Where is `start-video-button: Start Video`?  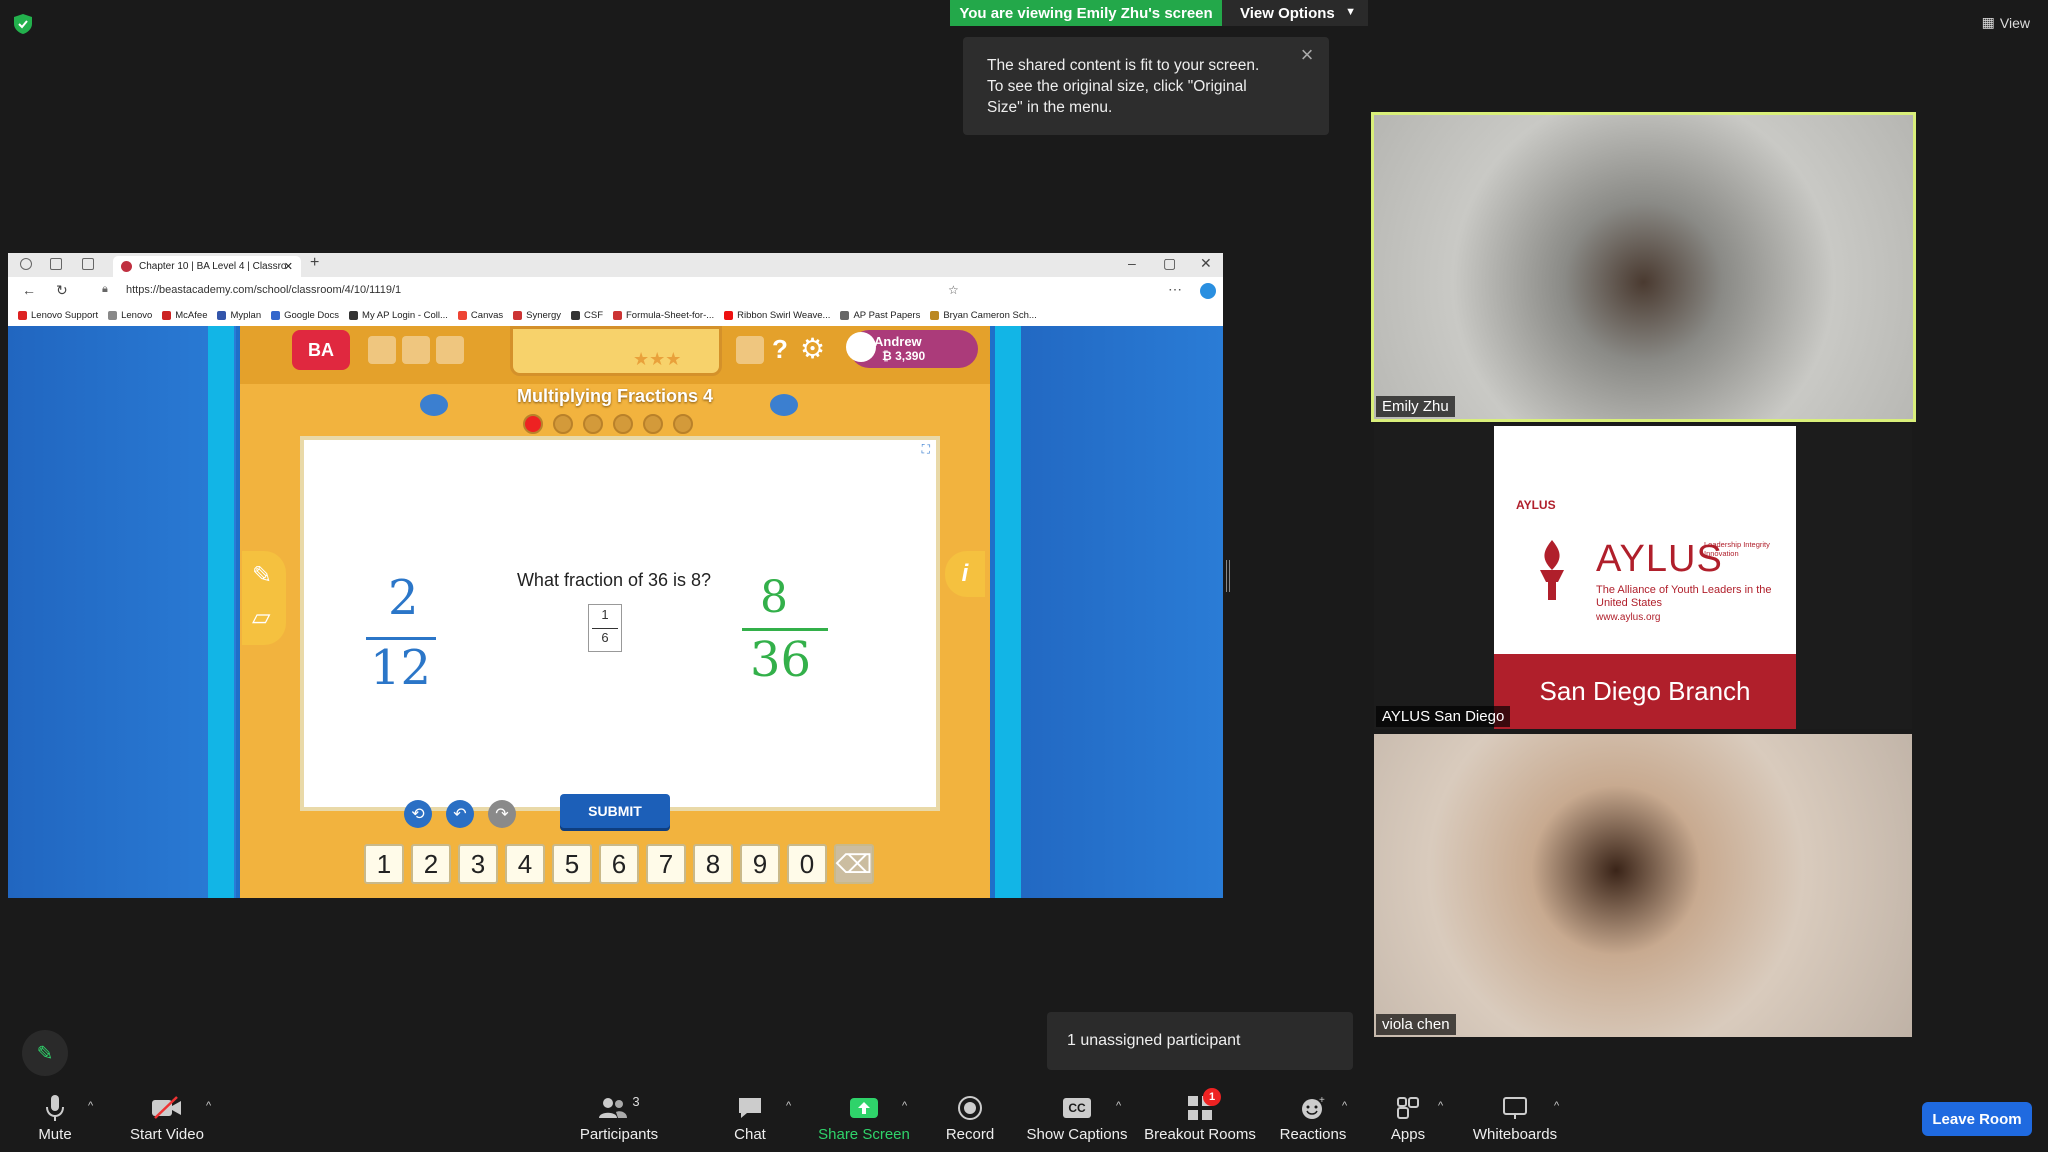 start-video-button: Start Video is located at coordinates (167, 1117).